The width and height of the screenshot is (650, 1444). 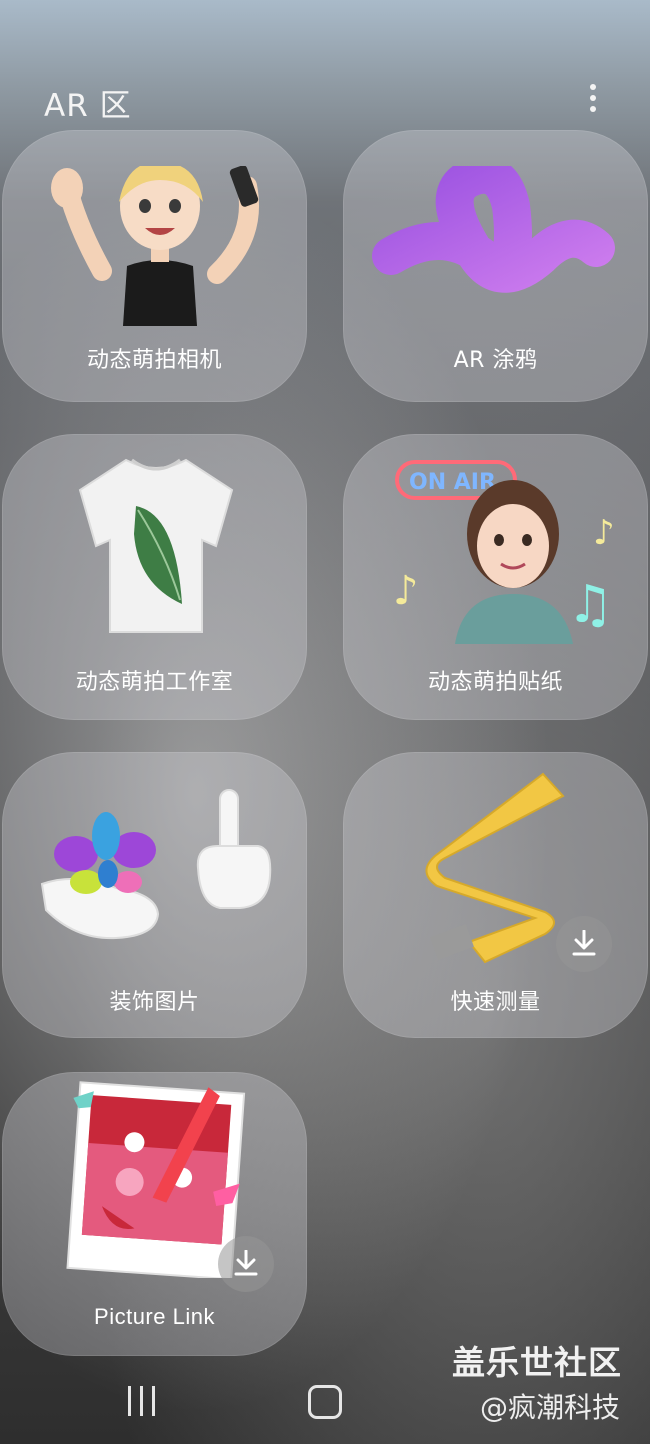 I want to click on tile-label: 快速测量, so click(x=495, y=1002).